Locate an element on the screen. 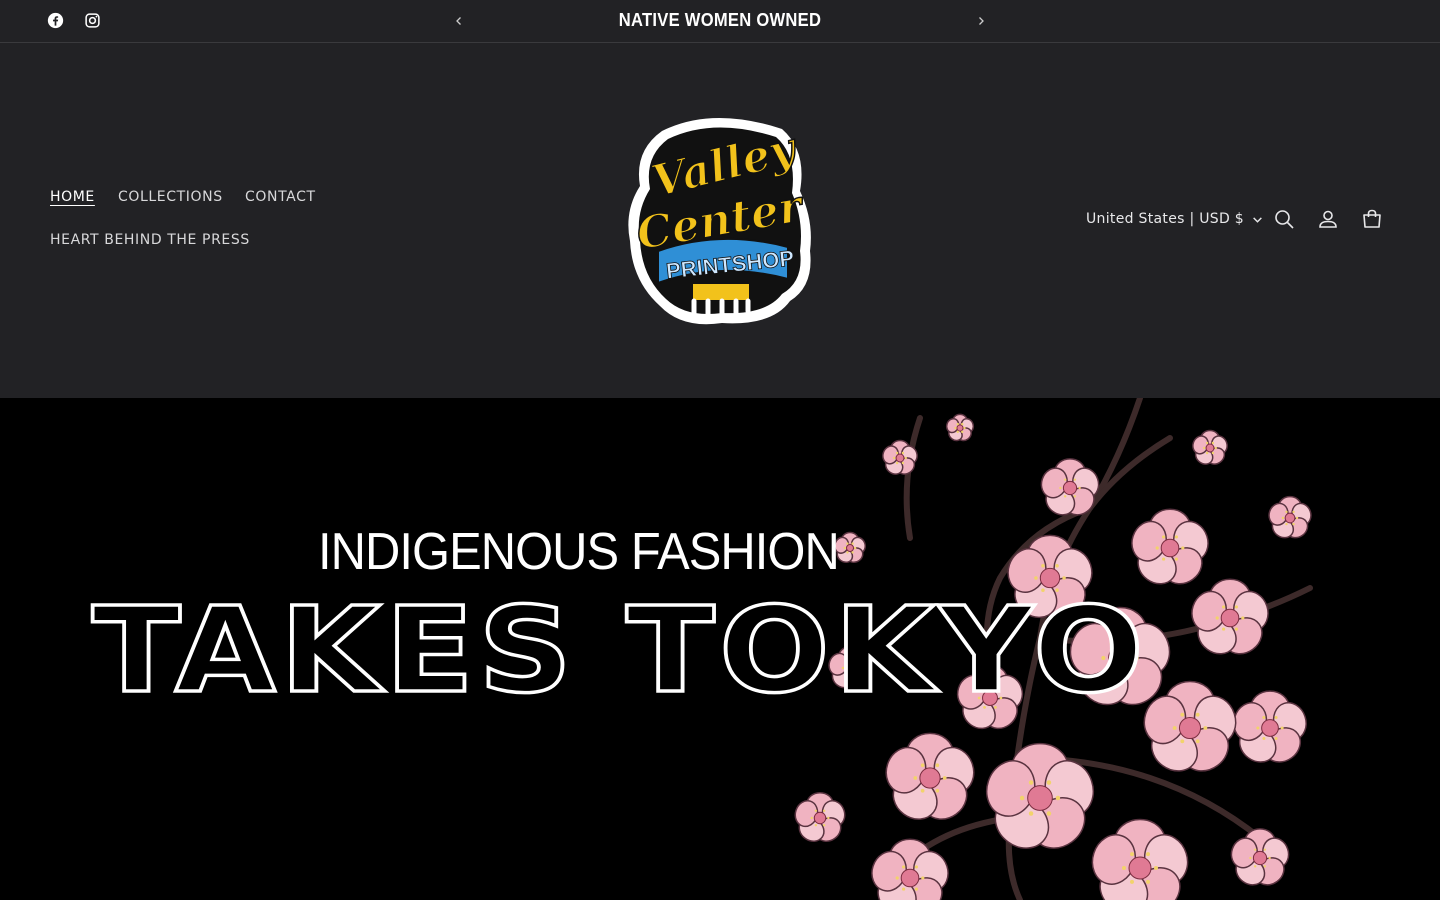 This screenshot has height=900, width=1440. announcement-next-button is located at coordinates (981, 21).